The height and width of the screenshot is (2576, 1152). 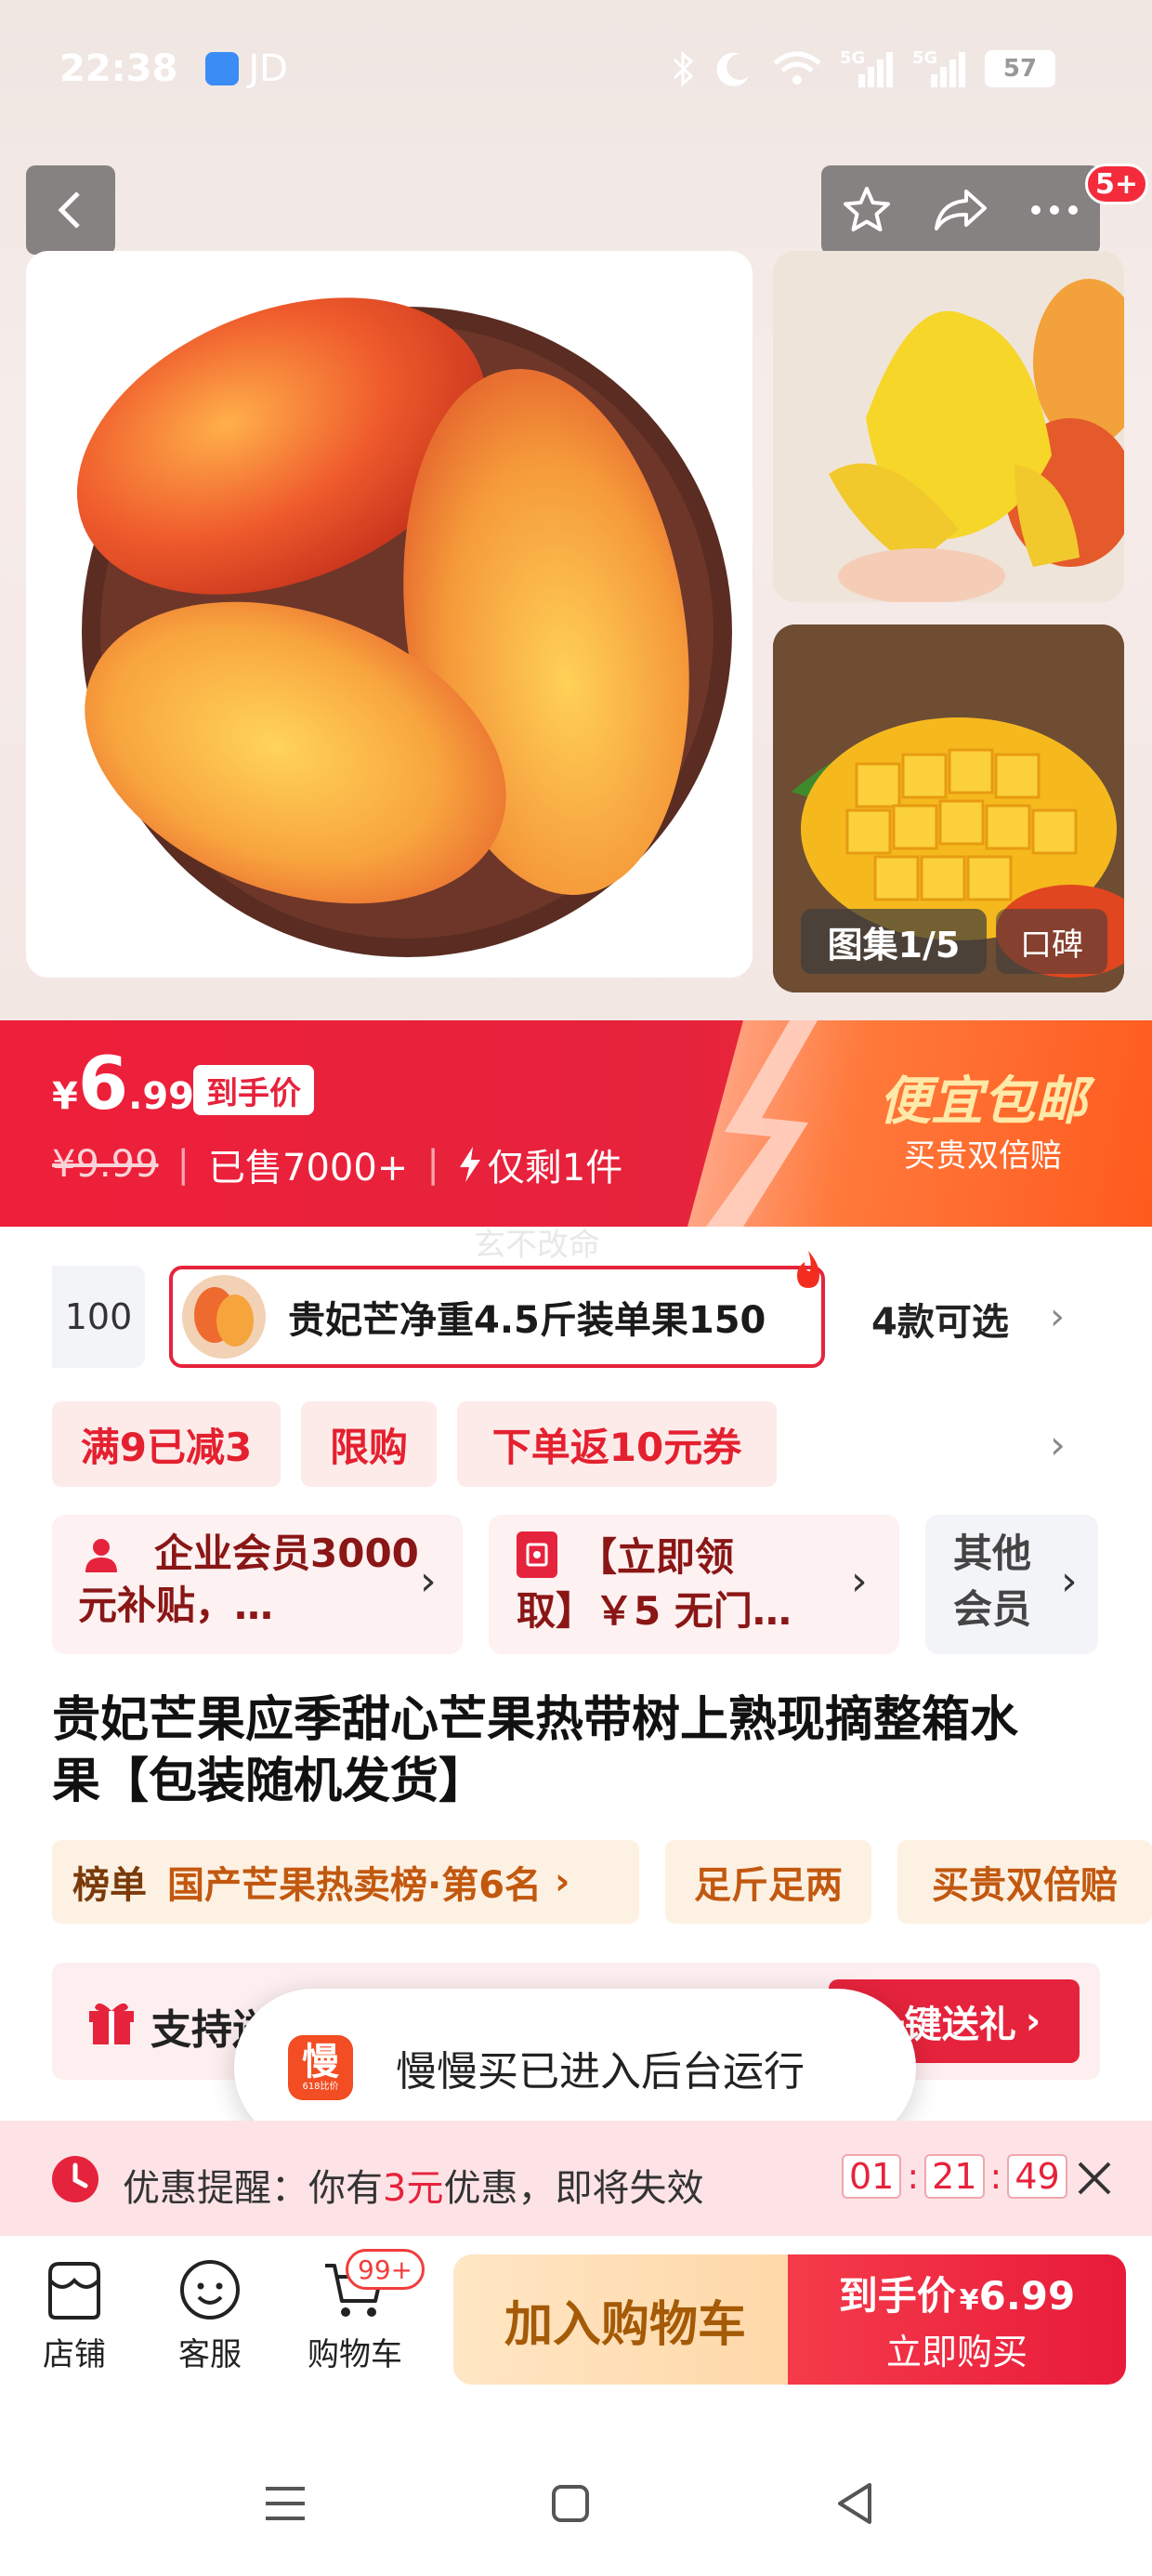 What do you see at coordinates (224, 1317) in the screenshot?
I see `variant-thumbnail` at bounding box center [224, 1317].